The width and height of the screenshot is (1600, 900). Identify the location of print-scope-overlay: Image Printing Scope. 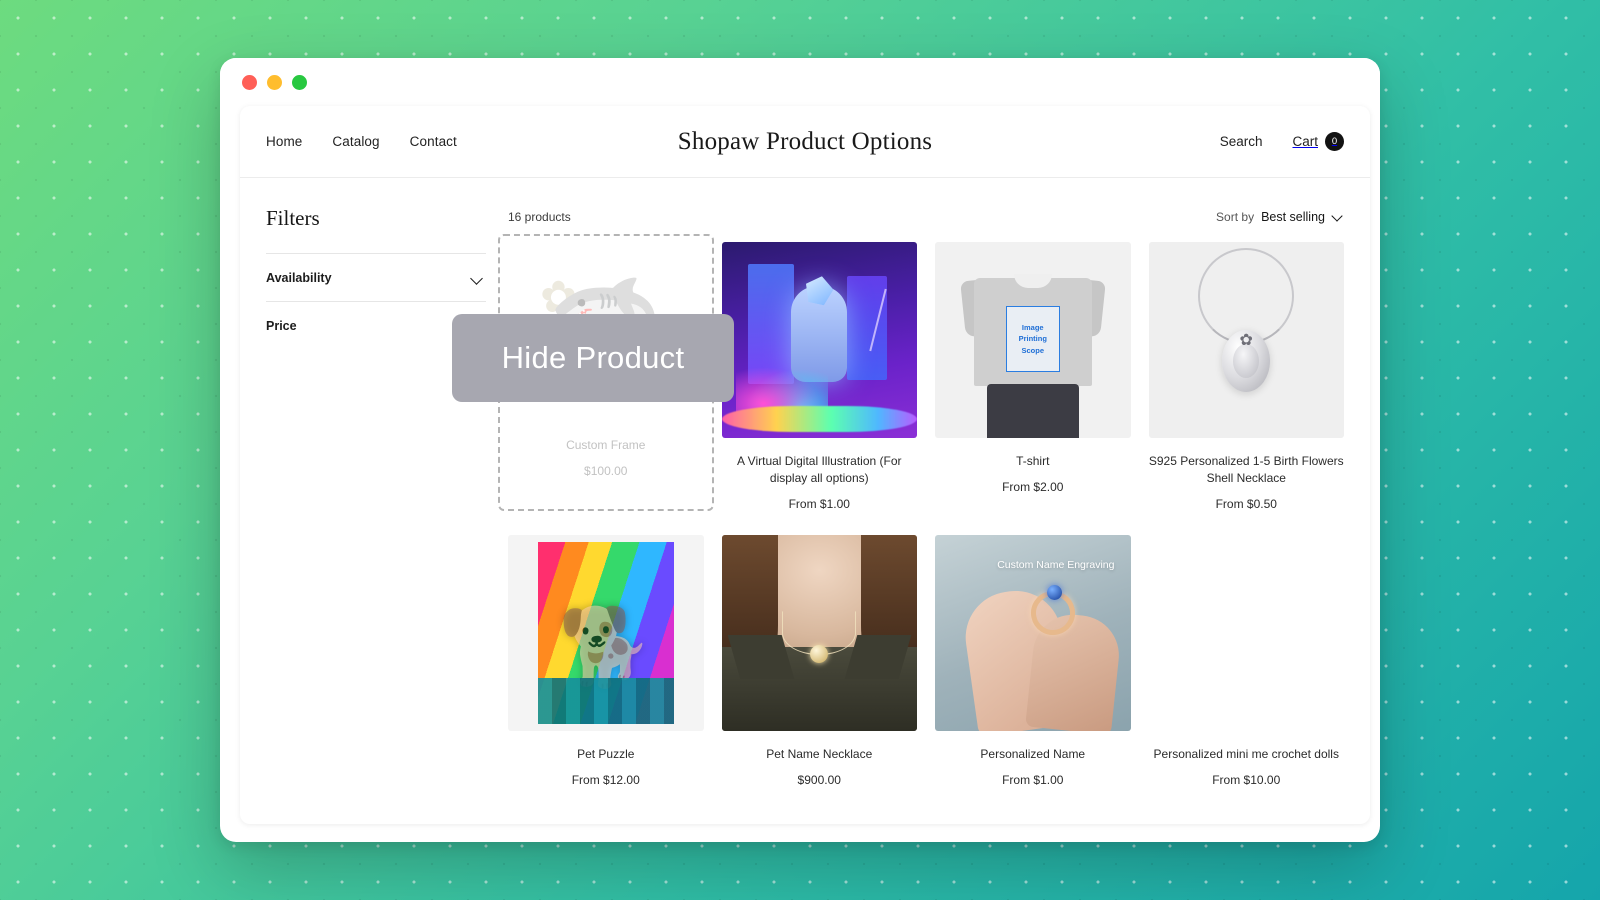
(1032, 339).